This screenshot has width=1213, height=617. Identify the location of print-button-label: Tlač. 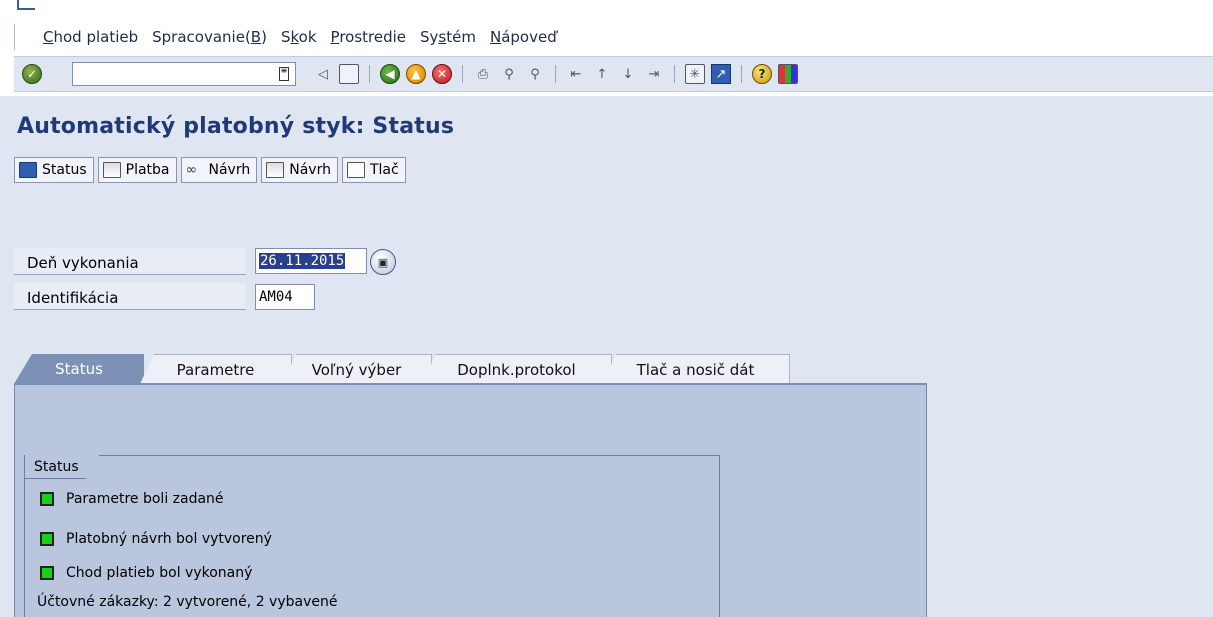
(384, 170).